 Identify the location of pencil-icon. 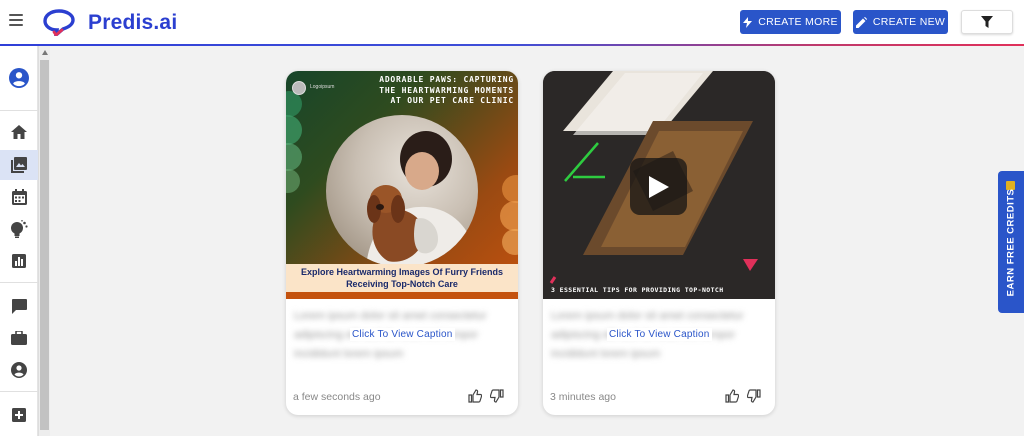
(861, 22).